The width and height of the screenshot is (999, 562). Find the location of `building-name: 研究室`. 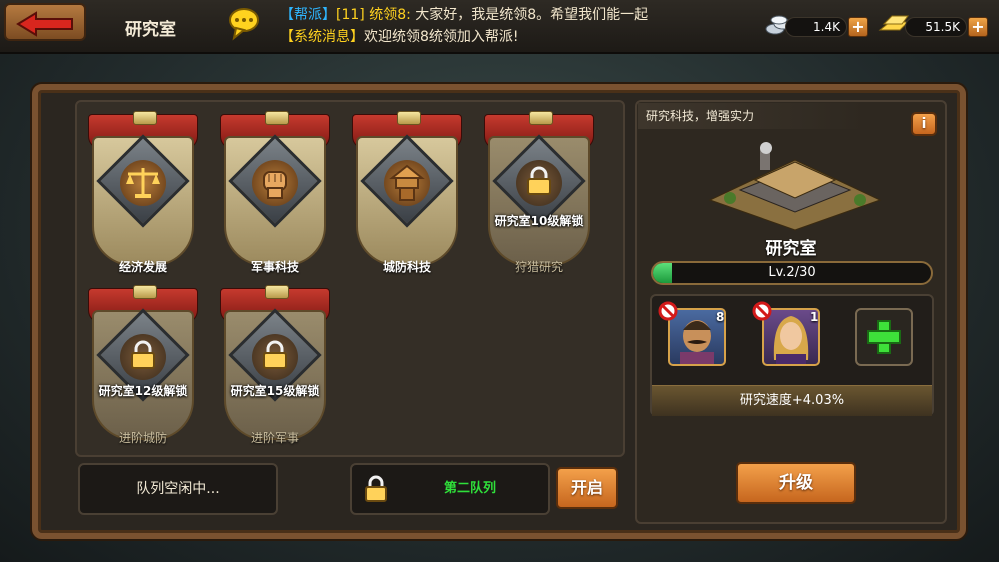

building-name: 研究室 is located at coordinates (791, 249).